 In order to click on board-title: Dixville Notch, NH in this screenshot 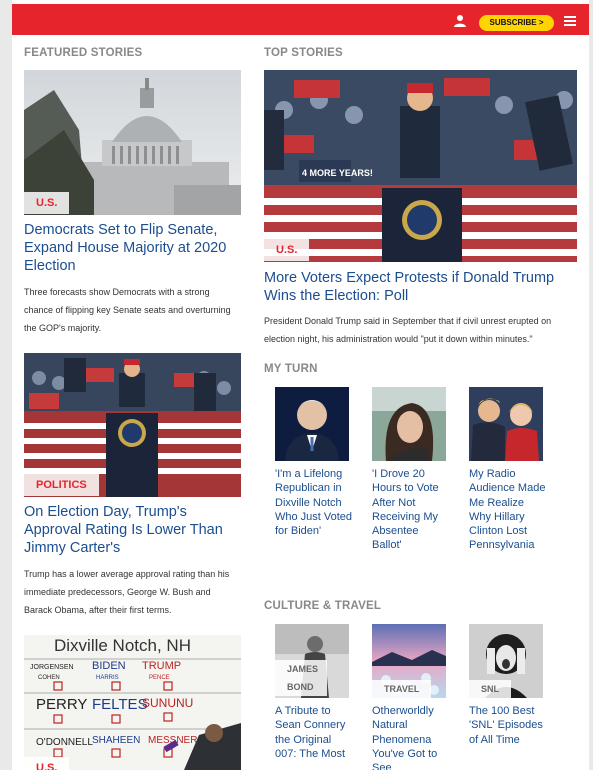, I will do `click(122, 645)`.